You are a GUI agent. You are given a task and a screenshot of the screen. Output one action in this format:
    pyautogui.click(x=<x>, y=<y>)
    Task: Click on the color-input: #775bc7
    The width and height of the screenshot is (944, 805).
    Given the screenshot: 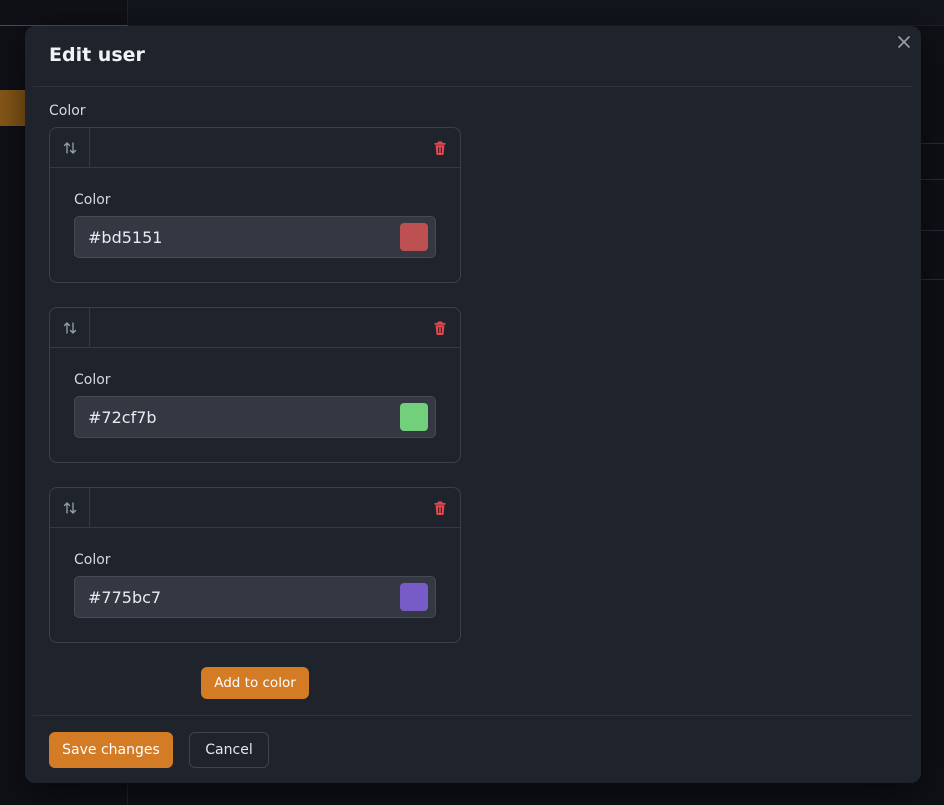 What is the action you would take?
    pyautogui.click(x=255, y=597)
    